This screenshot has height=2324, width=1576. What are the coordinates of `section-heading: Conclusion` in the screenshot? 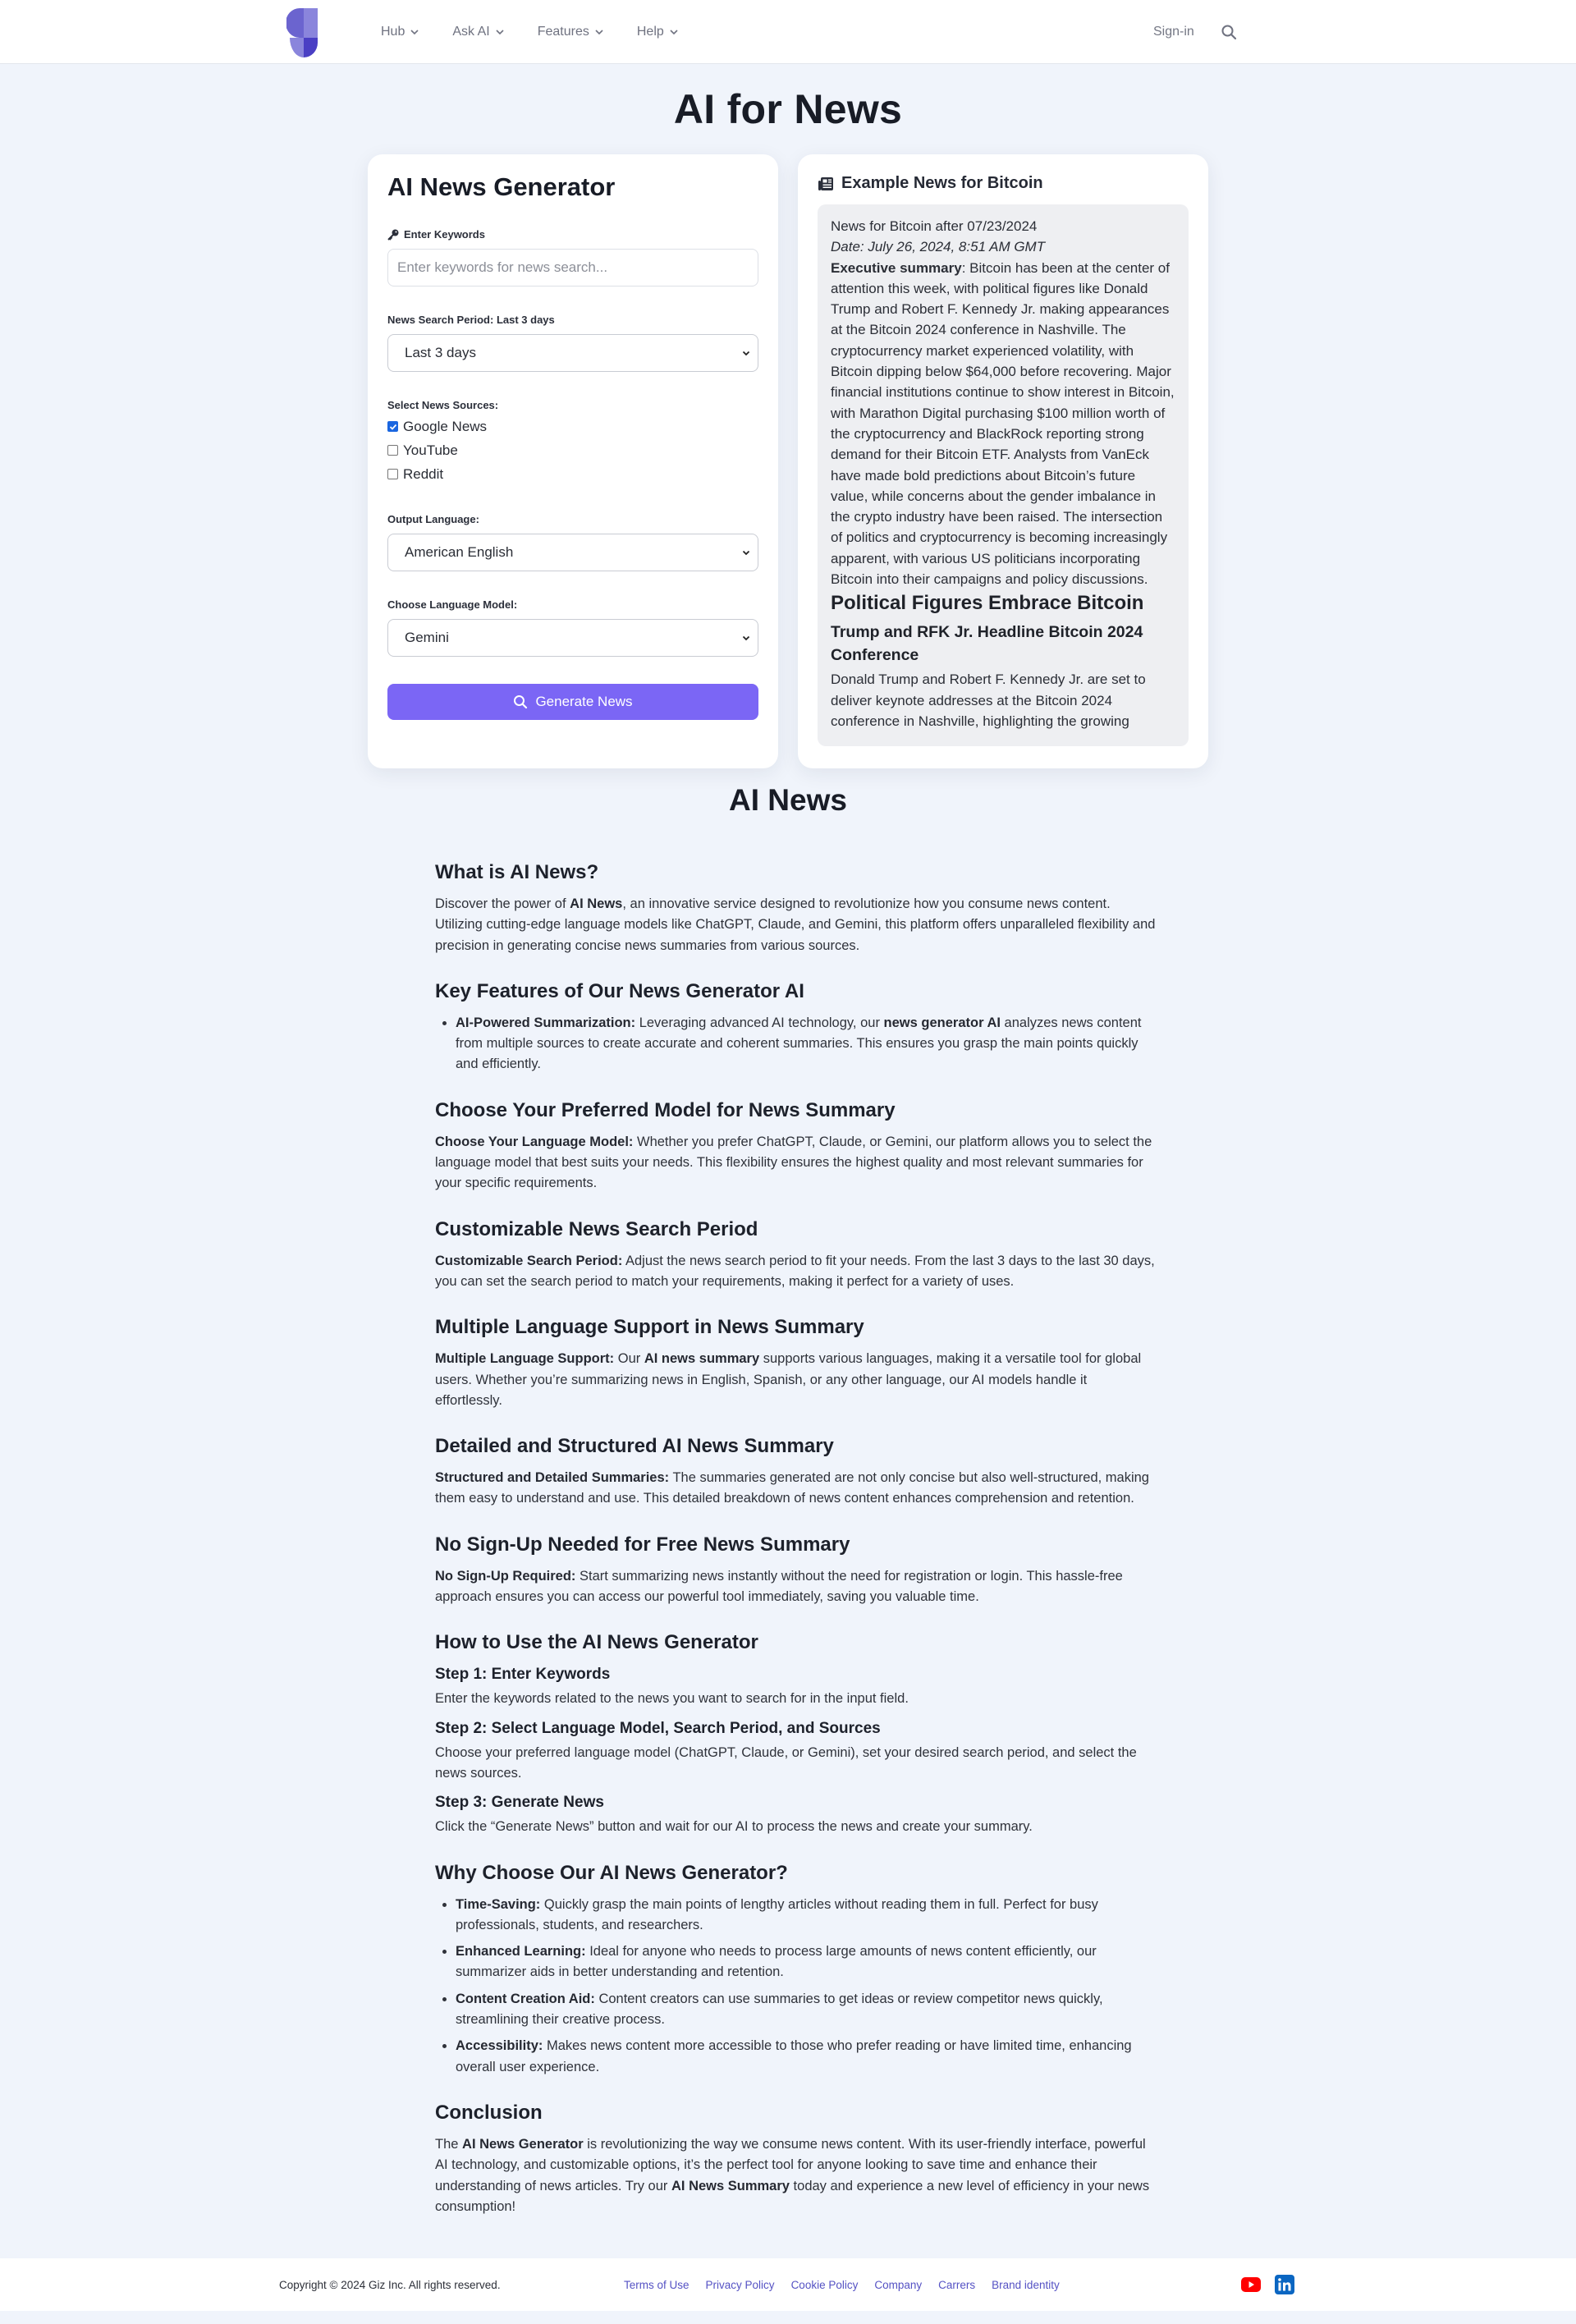 It's located at (489, 2112).